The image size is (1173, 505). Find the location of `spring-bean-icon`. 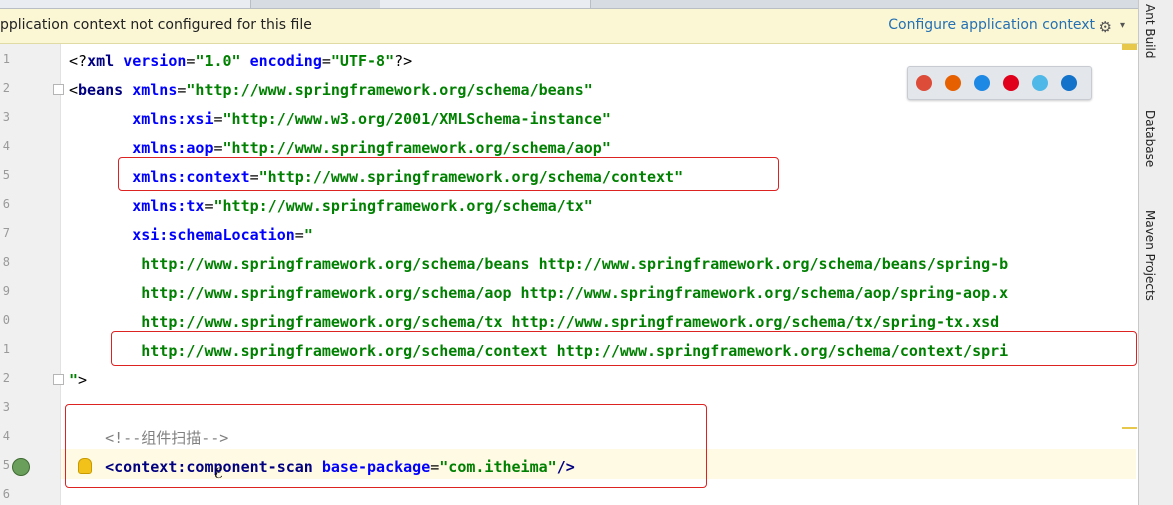

spring-bean-icon is located at coordinates (21, 467).